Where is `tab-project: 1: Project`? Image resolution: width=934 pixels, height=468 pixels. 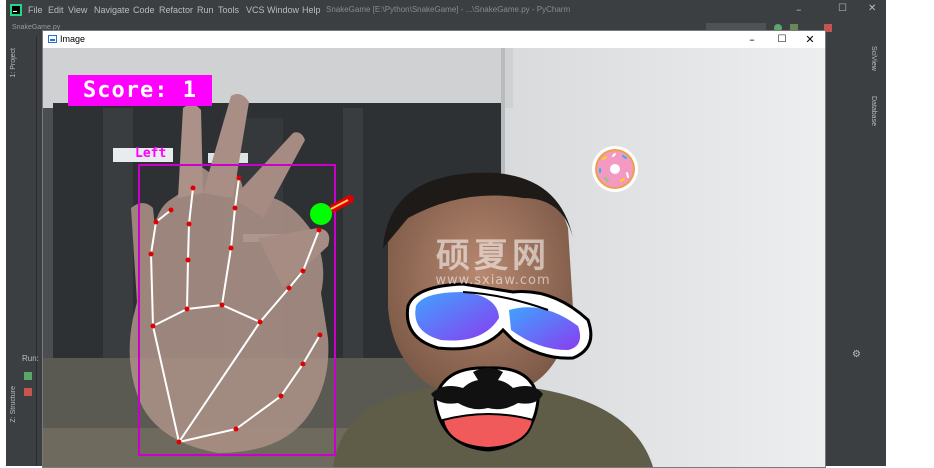 tab-project: 1: Project is located at coordinates (13, 63).